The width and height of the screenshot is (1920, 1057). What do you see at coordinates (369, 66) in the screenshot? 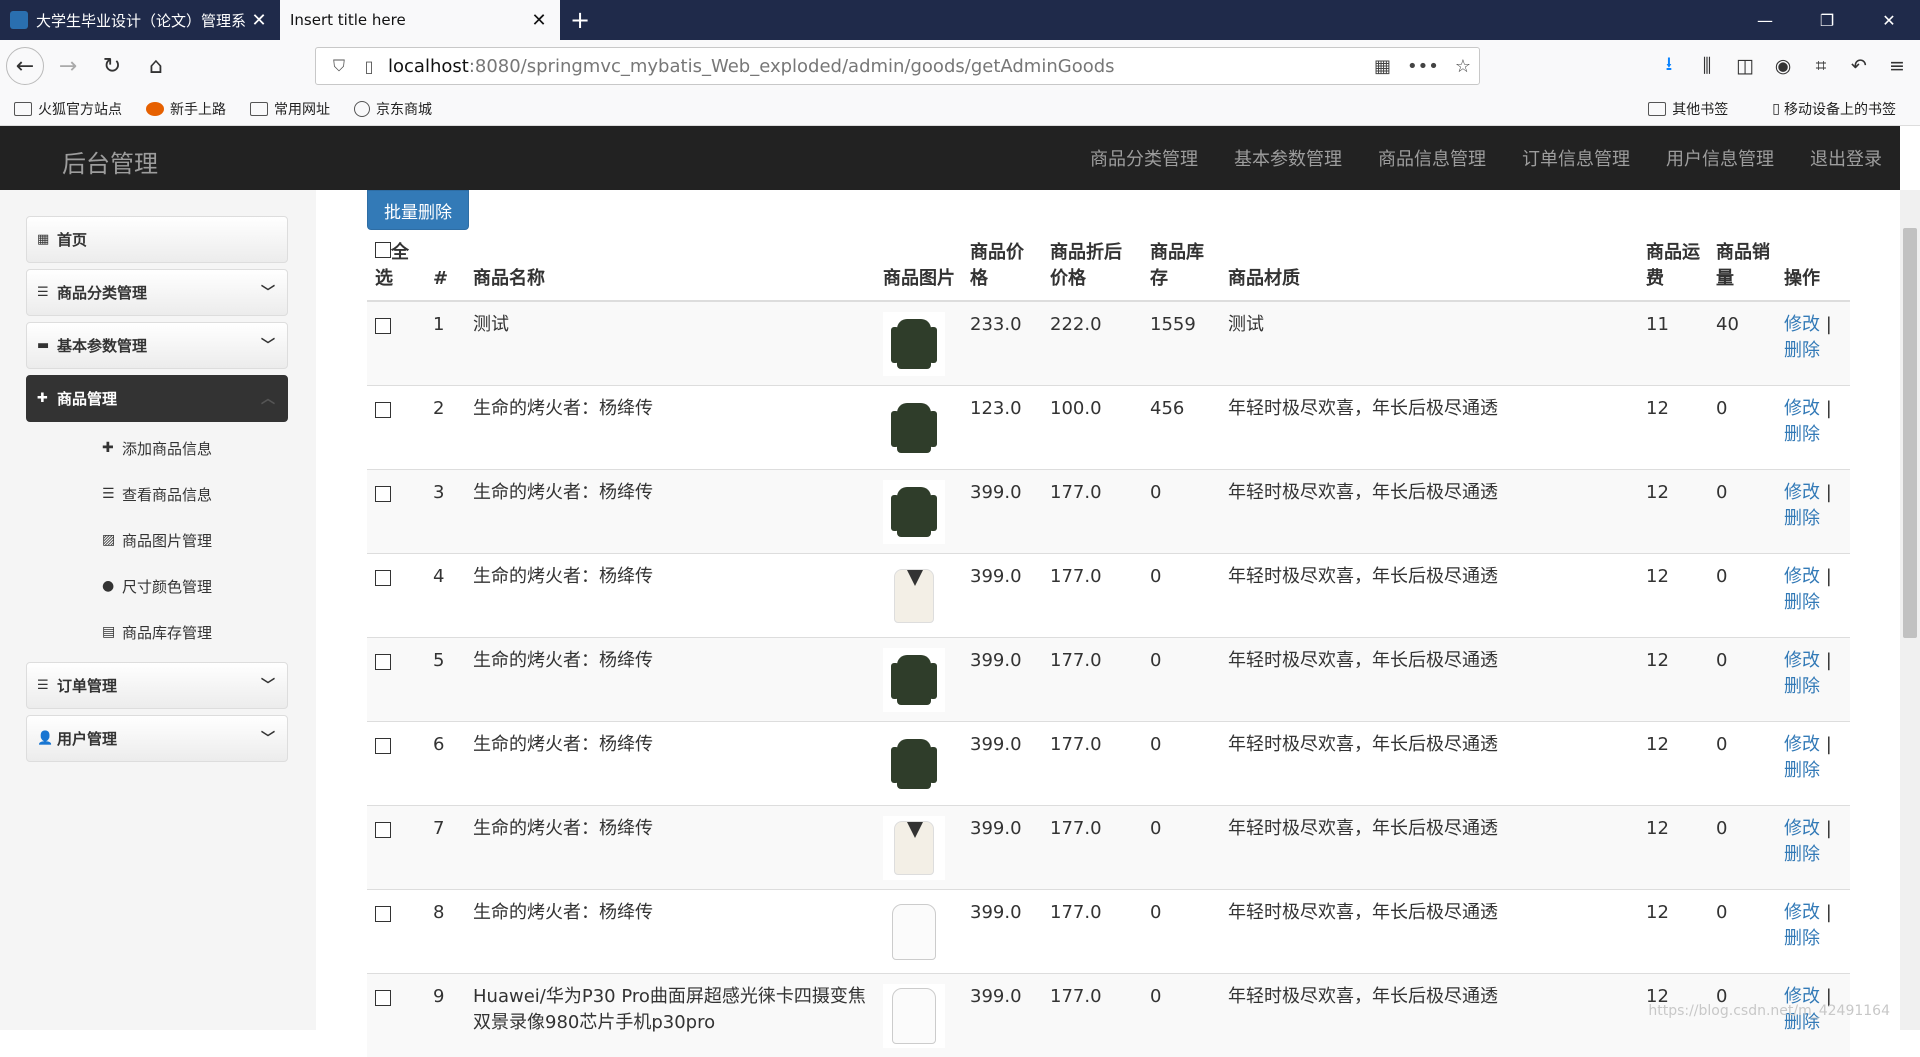
I see `page-info-icon: ▯` at bounding box center [369, 66].